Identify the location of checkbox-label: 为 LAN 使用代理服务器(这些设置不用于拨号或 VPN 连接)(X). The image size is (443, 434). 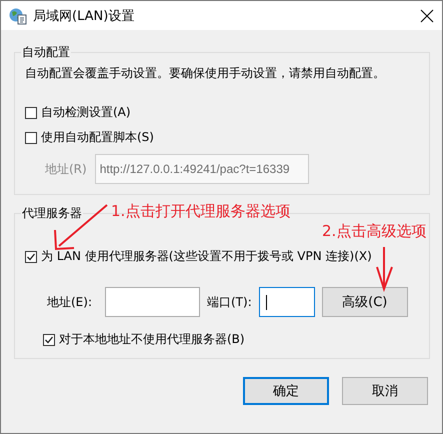
(206, 256).